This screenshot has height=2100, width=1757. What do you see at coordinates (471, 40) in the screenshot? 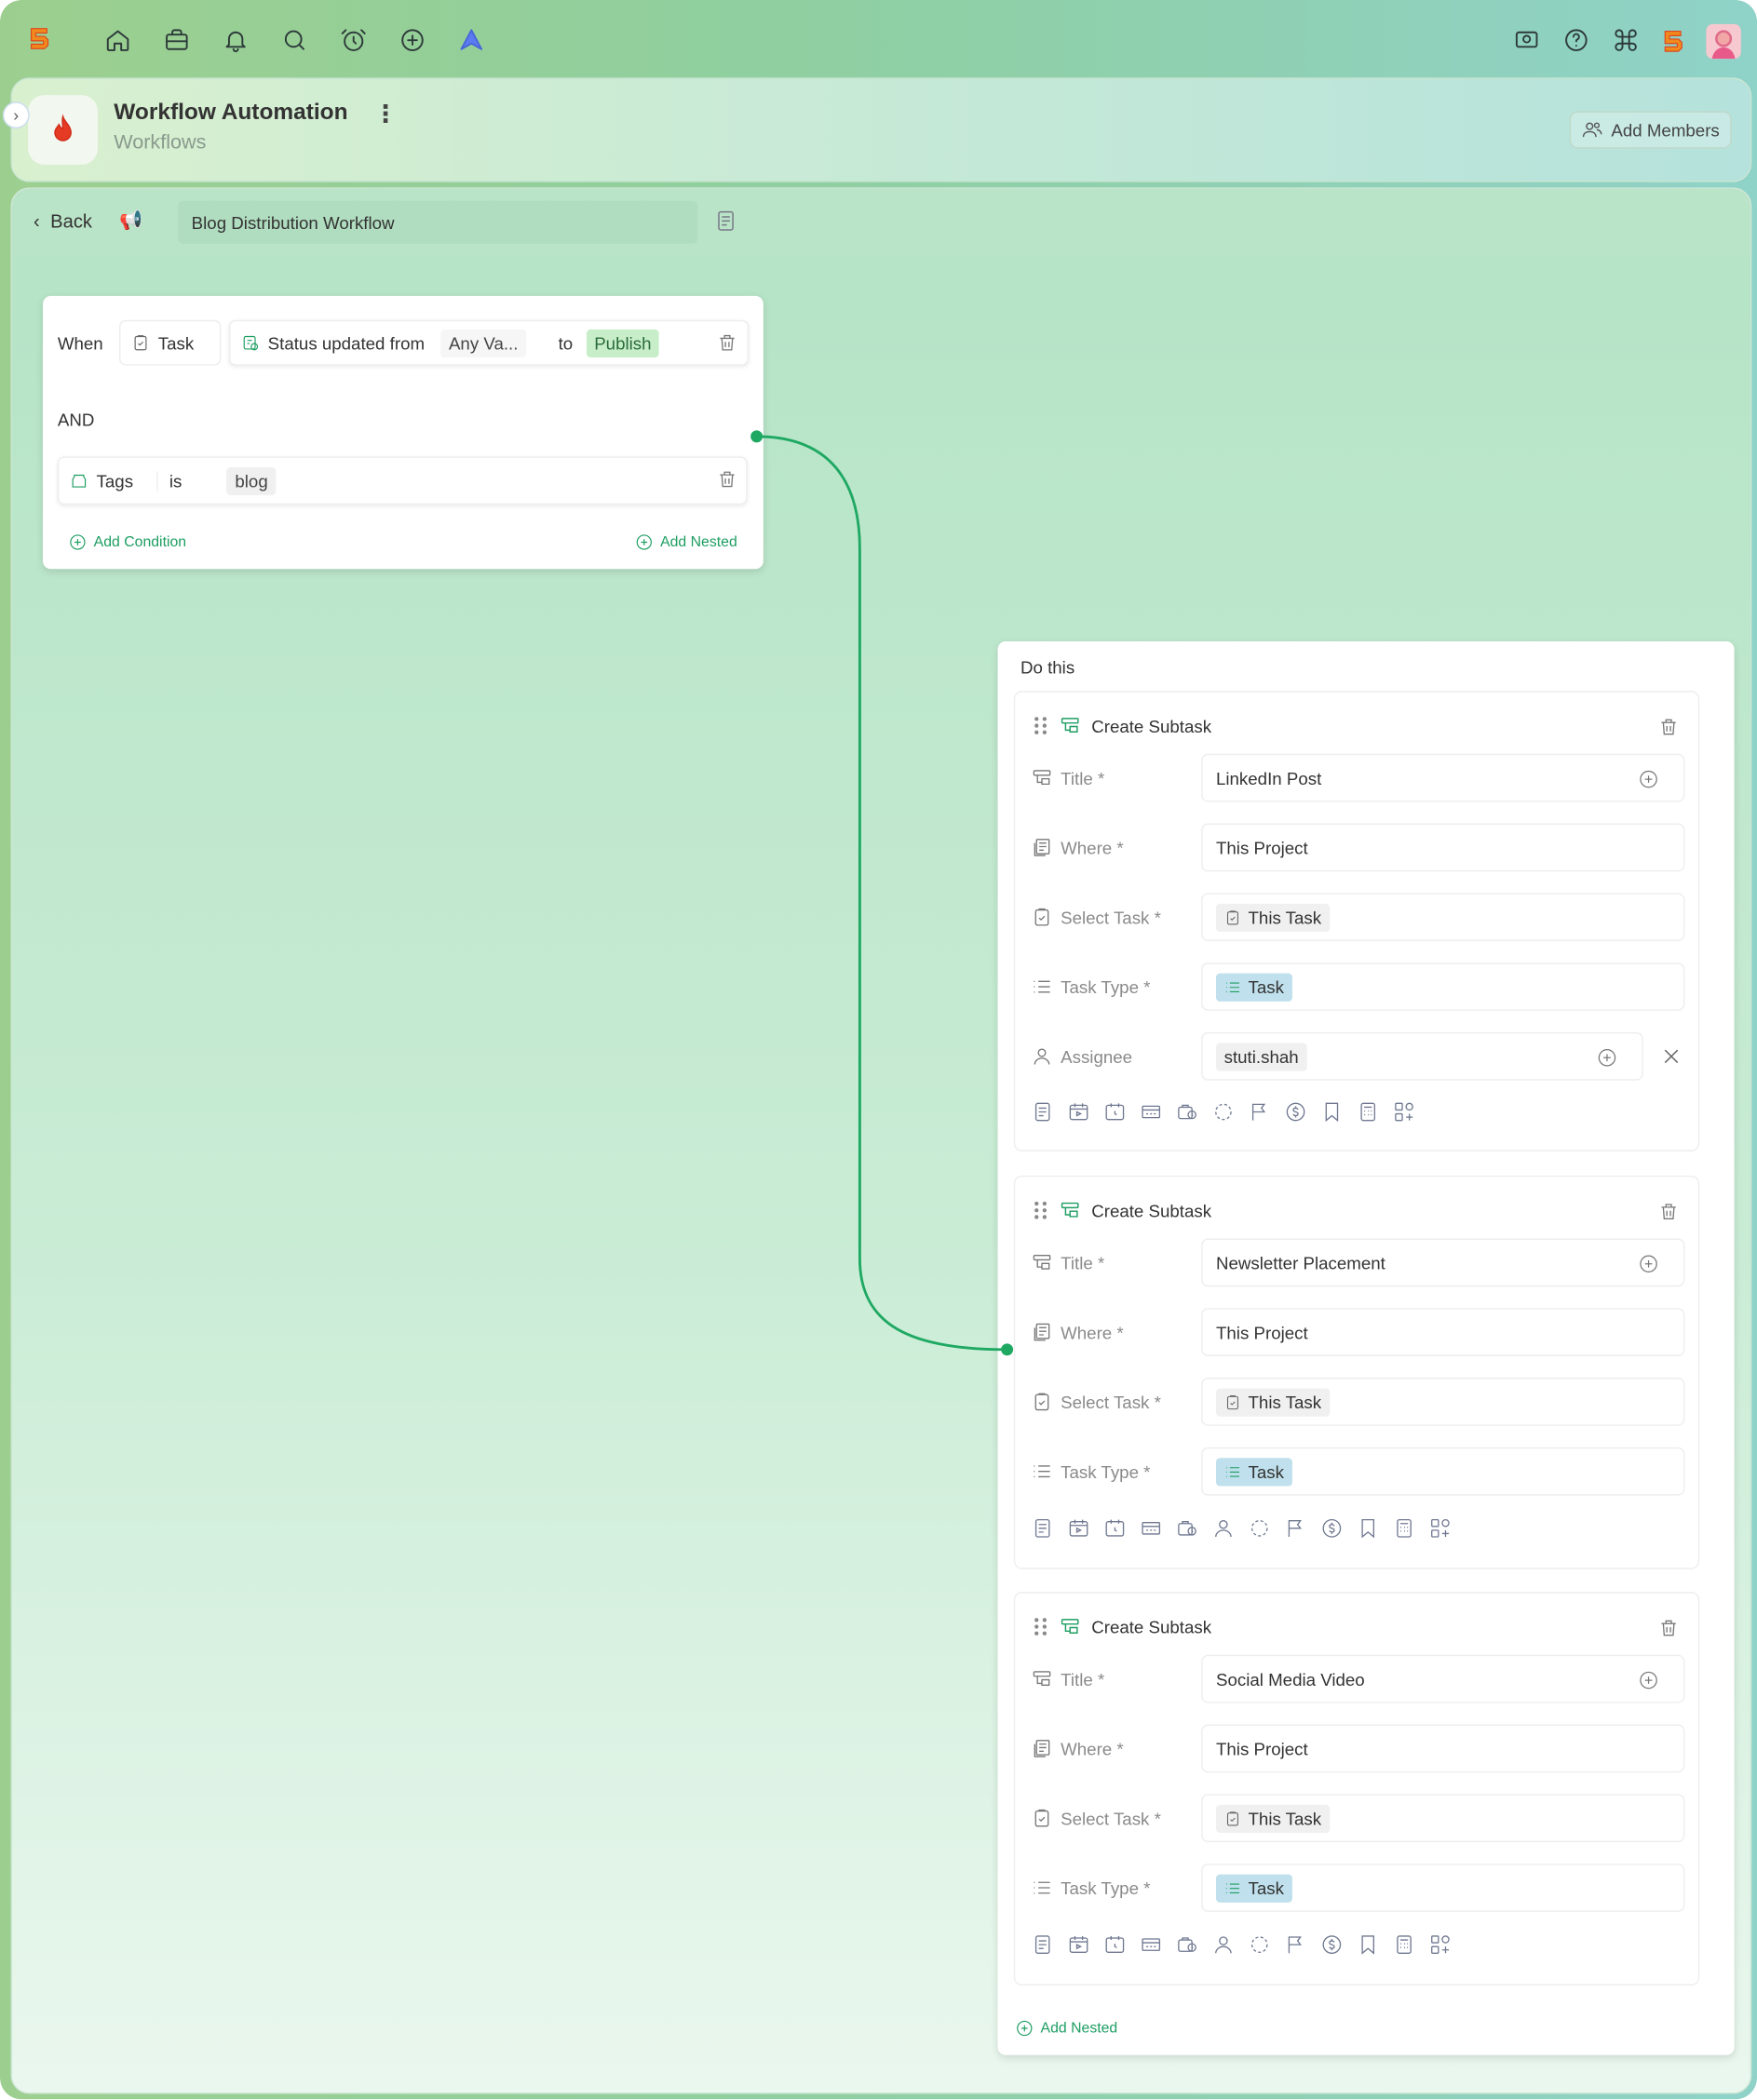
I see `ai-assistant-icon` at bounding box center [471, 40].